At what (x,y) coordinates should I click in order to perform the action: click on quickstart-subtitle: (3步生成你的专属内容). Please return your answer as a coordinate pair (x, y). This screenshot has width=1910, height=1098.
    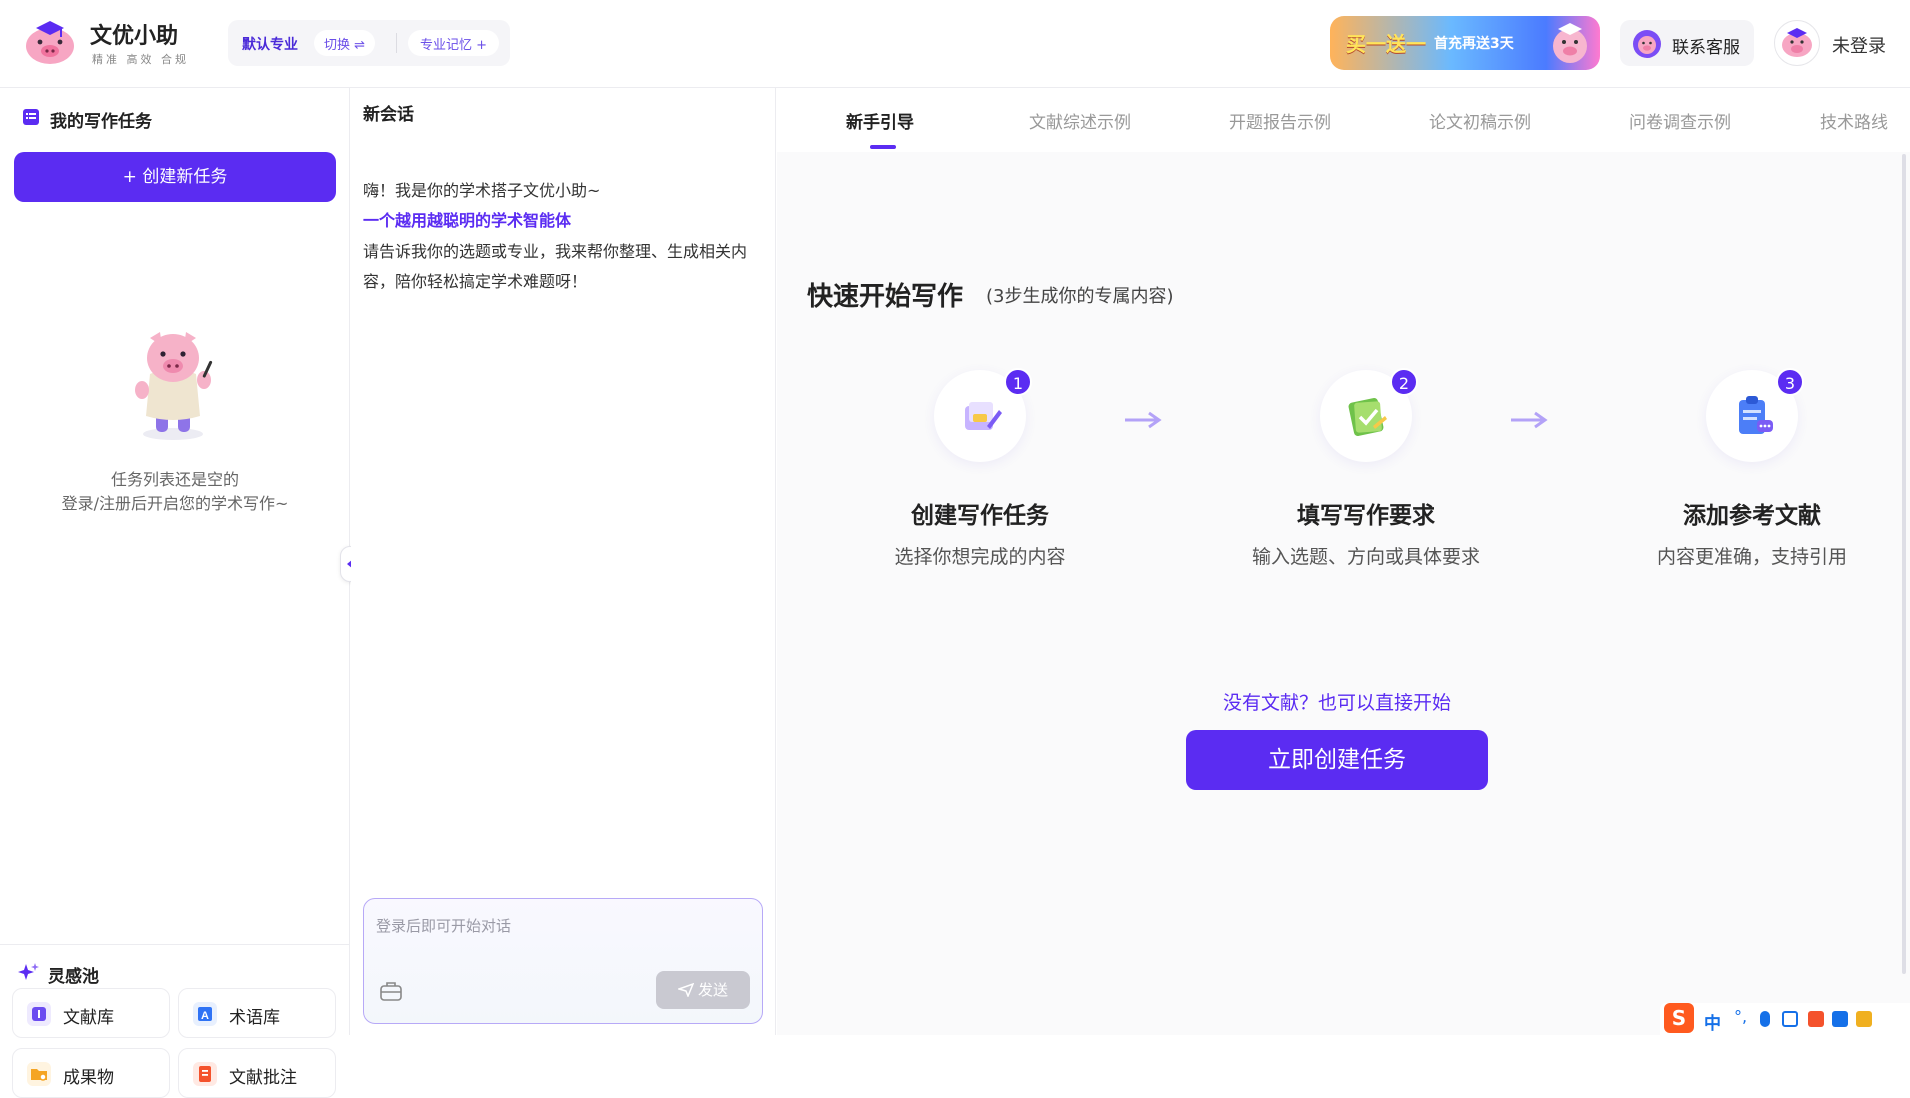
    Looking at the image, I should click on (1080, 296).